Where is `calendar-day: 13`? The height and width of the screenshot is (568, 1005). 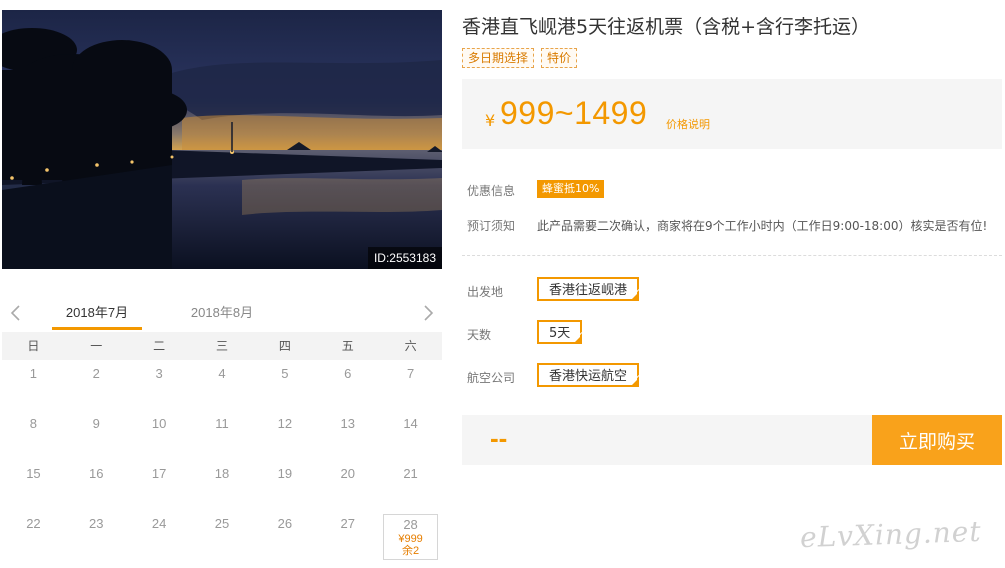
calendar-day: 13 is located at coordinates (347, 423).